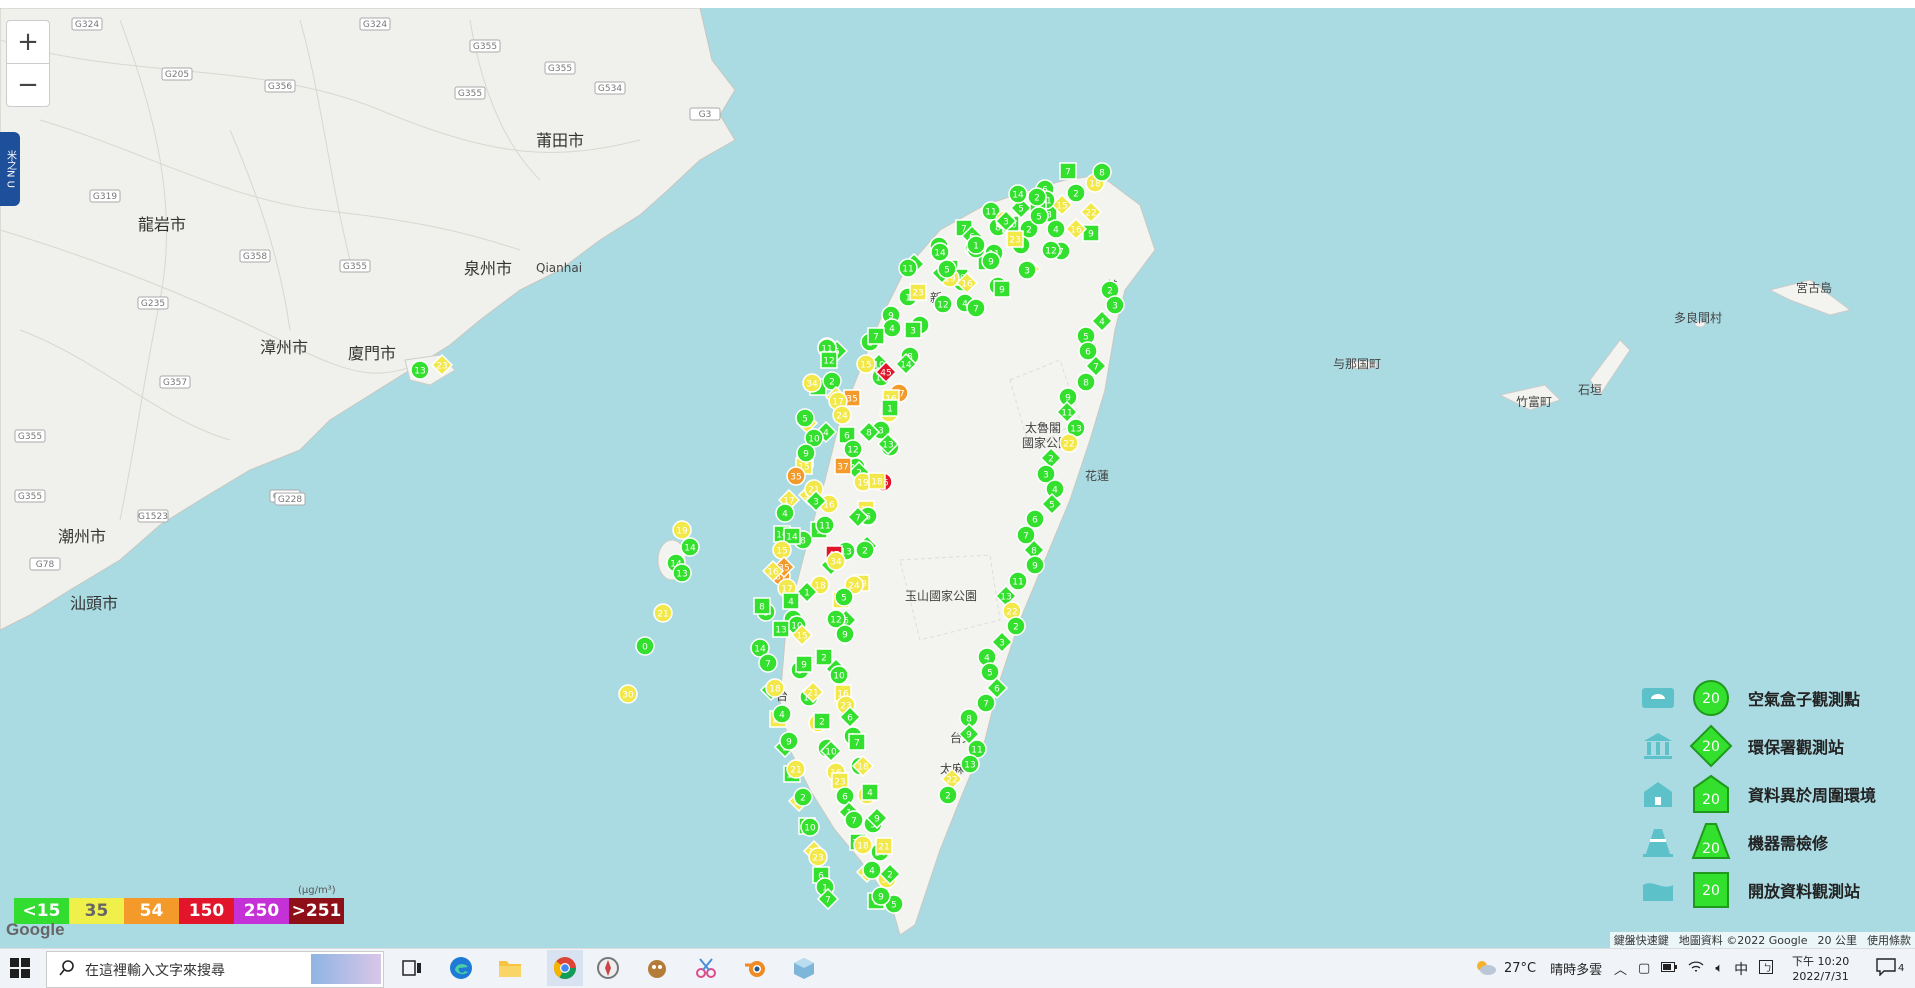  What do you see at coordinates (10, 169) in the screenshot?
I see `side-panel-tab: 米之N U` at bounding box center [10, 169].